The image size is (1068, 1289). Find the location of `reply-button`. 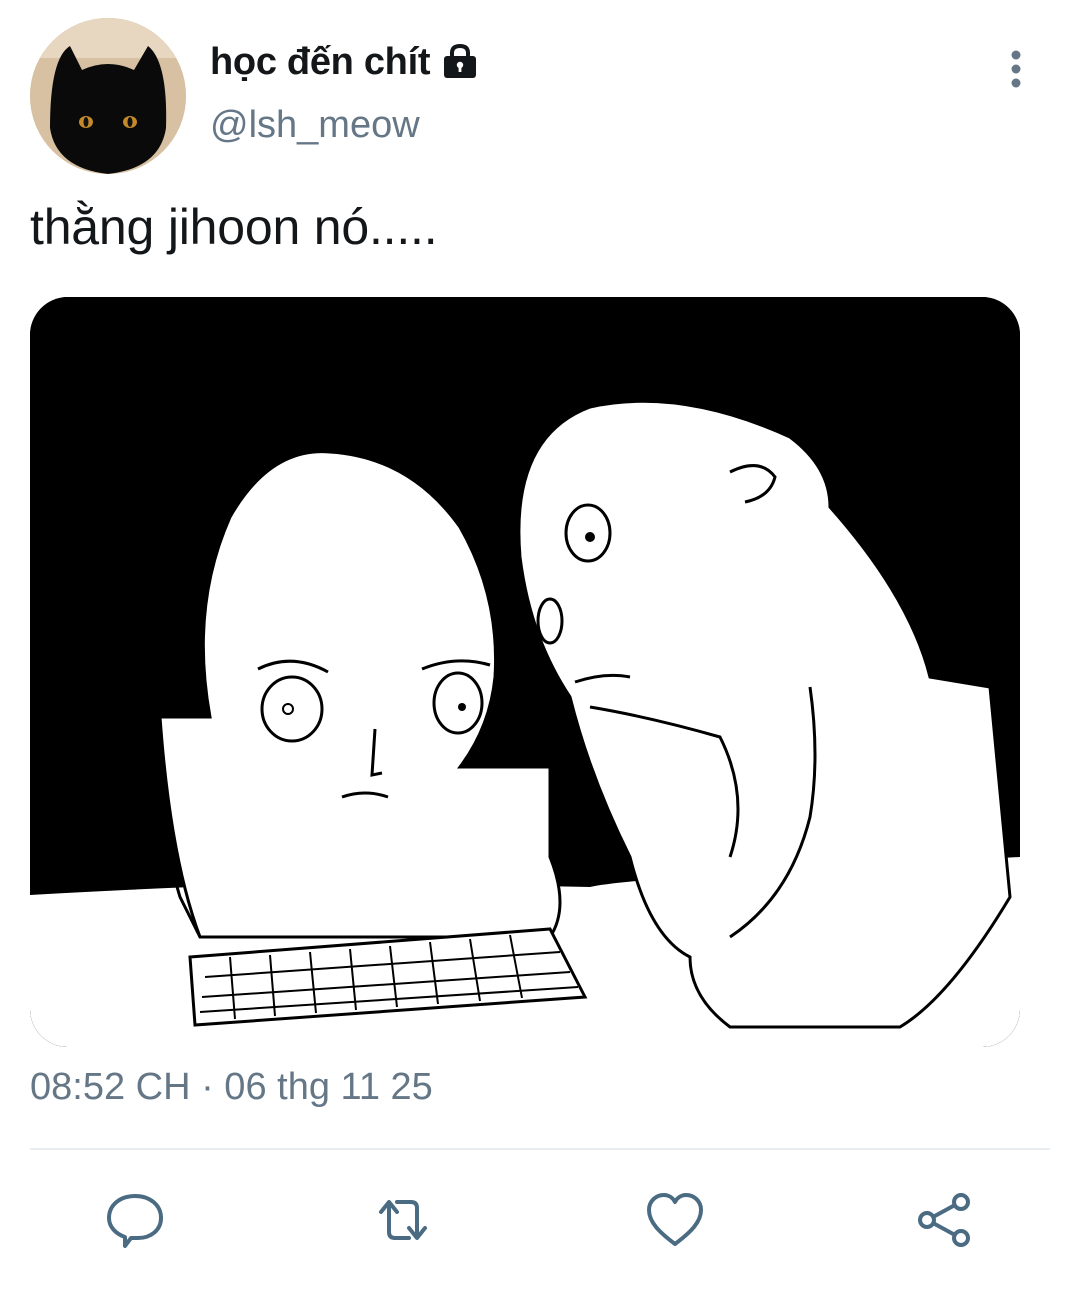

reply-button is located at coordinates (135, 1220).